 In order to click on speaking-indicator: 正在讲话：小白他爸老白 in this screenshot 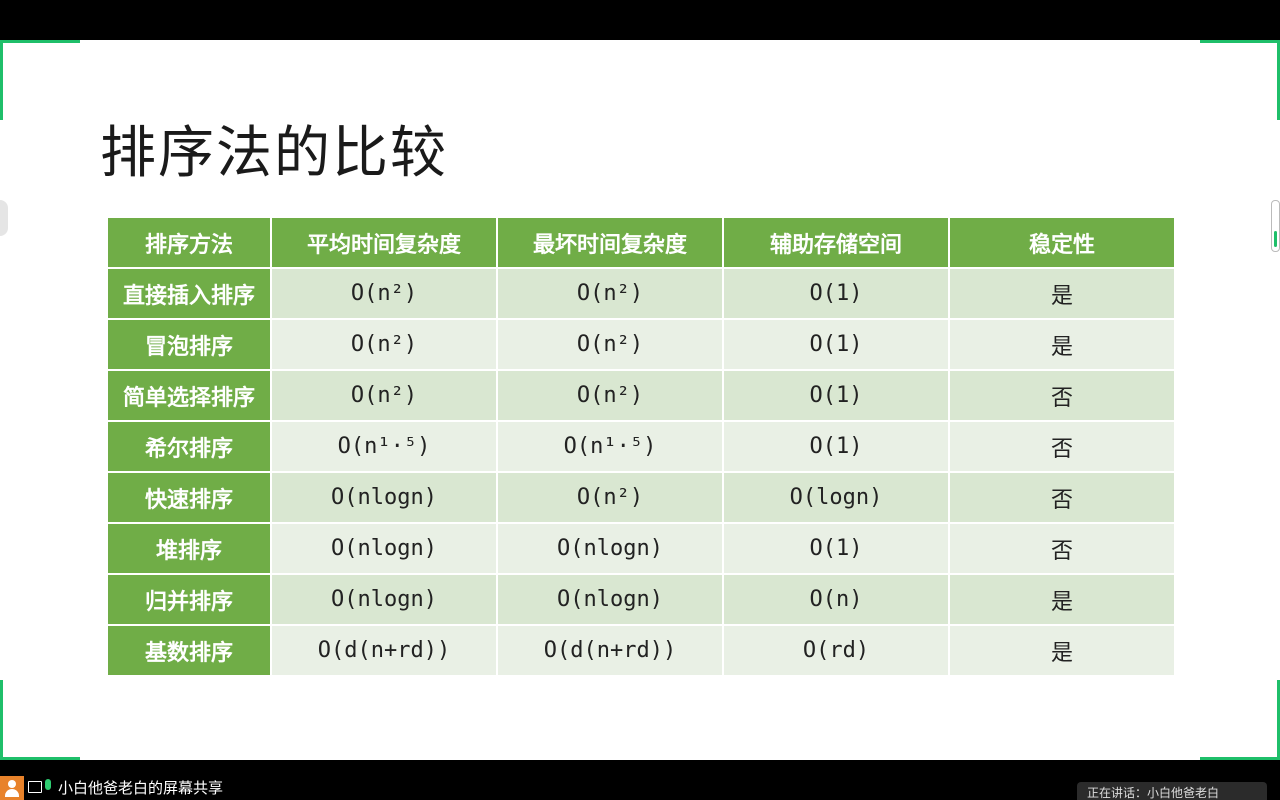, I will do `click(1172, 791)`.